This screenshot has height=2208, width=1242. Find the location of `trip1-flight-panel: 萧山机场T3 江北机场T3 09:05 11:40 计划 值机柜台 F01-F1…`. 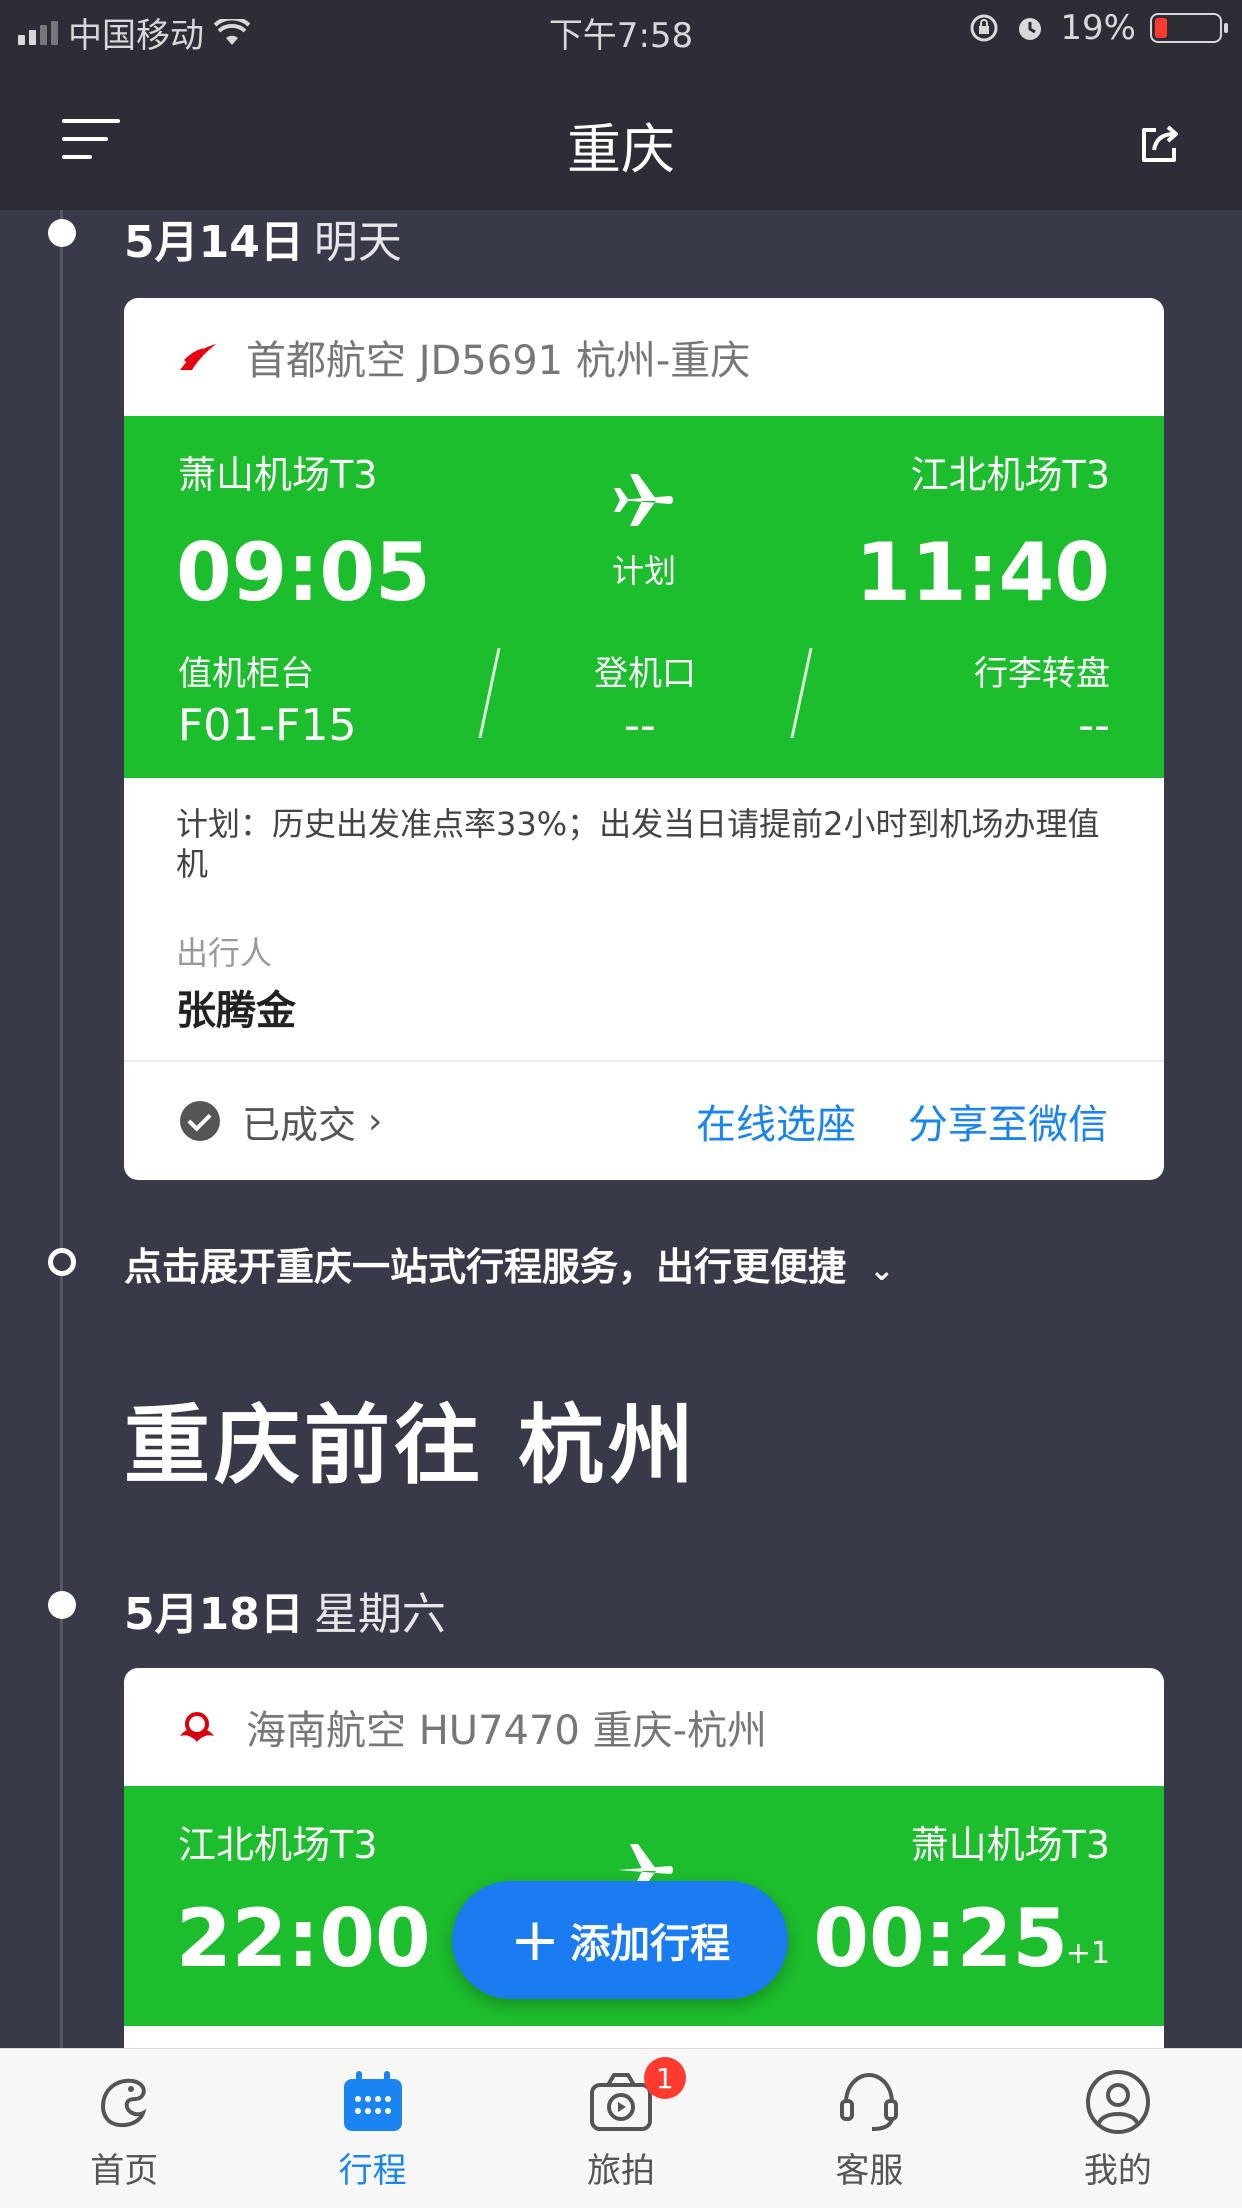

trip1-flight-panel: 萧山机场T3 江北机场T3 09:05 11:40 计划 值机柜台 F01-F1… is located at coordinates (644, 597).